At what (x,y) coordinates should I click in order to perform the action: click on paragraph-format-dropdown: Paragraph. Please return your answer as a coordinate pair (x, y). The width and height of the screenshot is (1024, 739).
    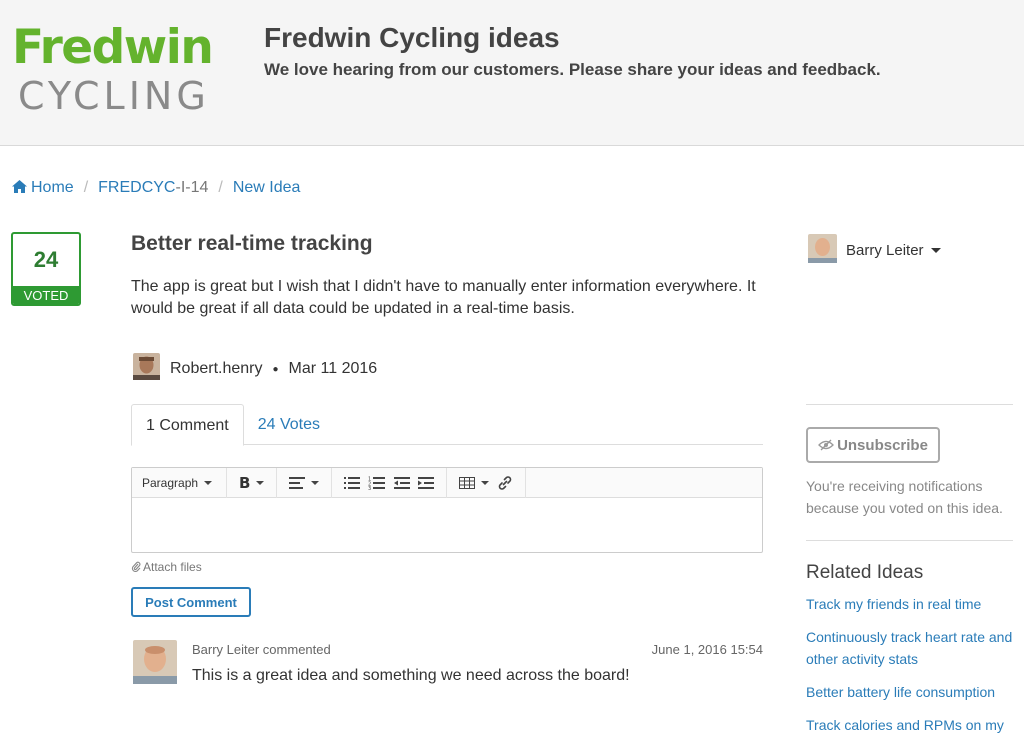
    Looking at the image, I should click on (177, 483).